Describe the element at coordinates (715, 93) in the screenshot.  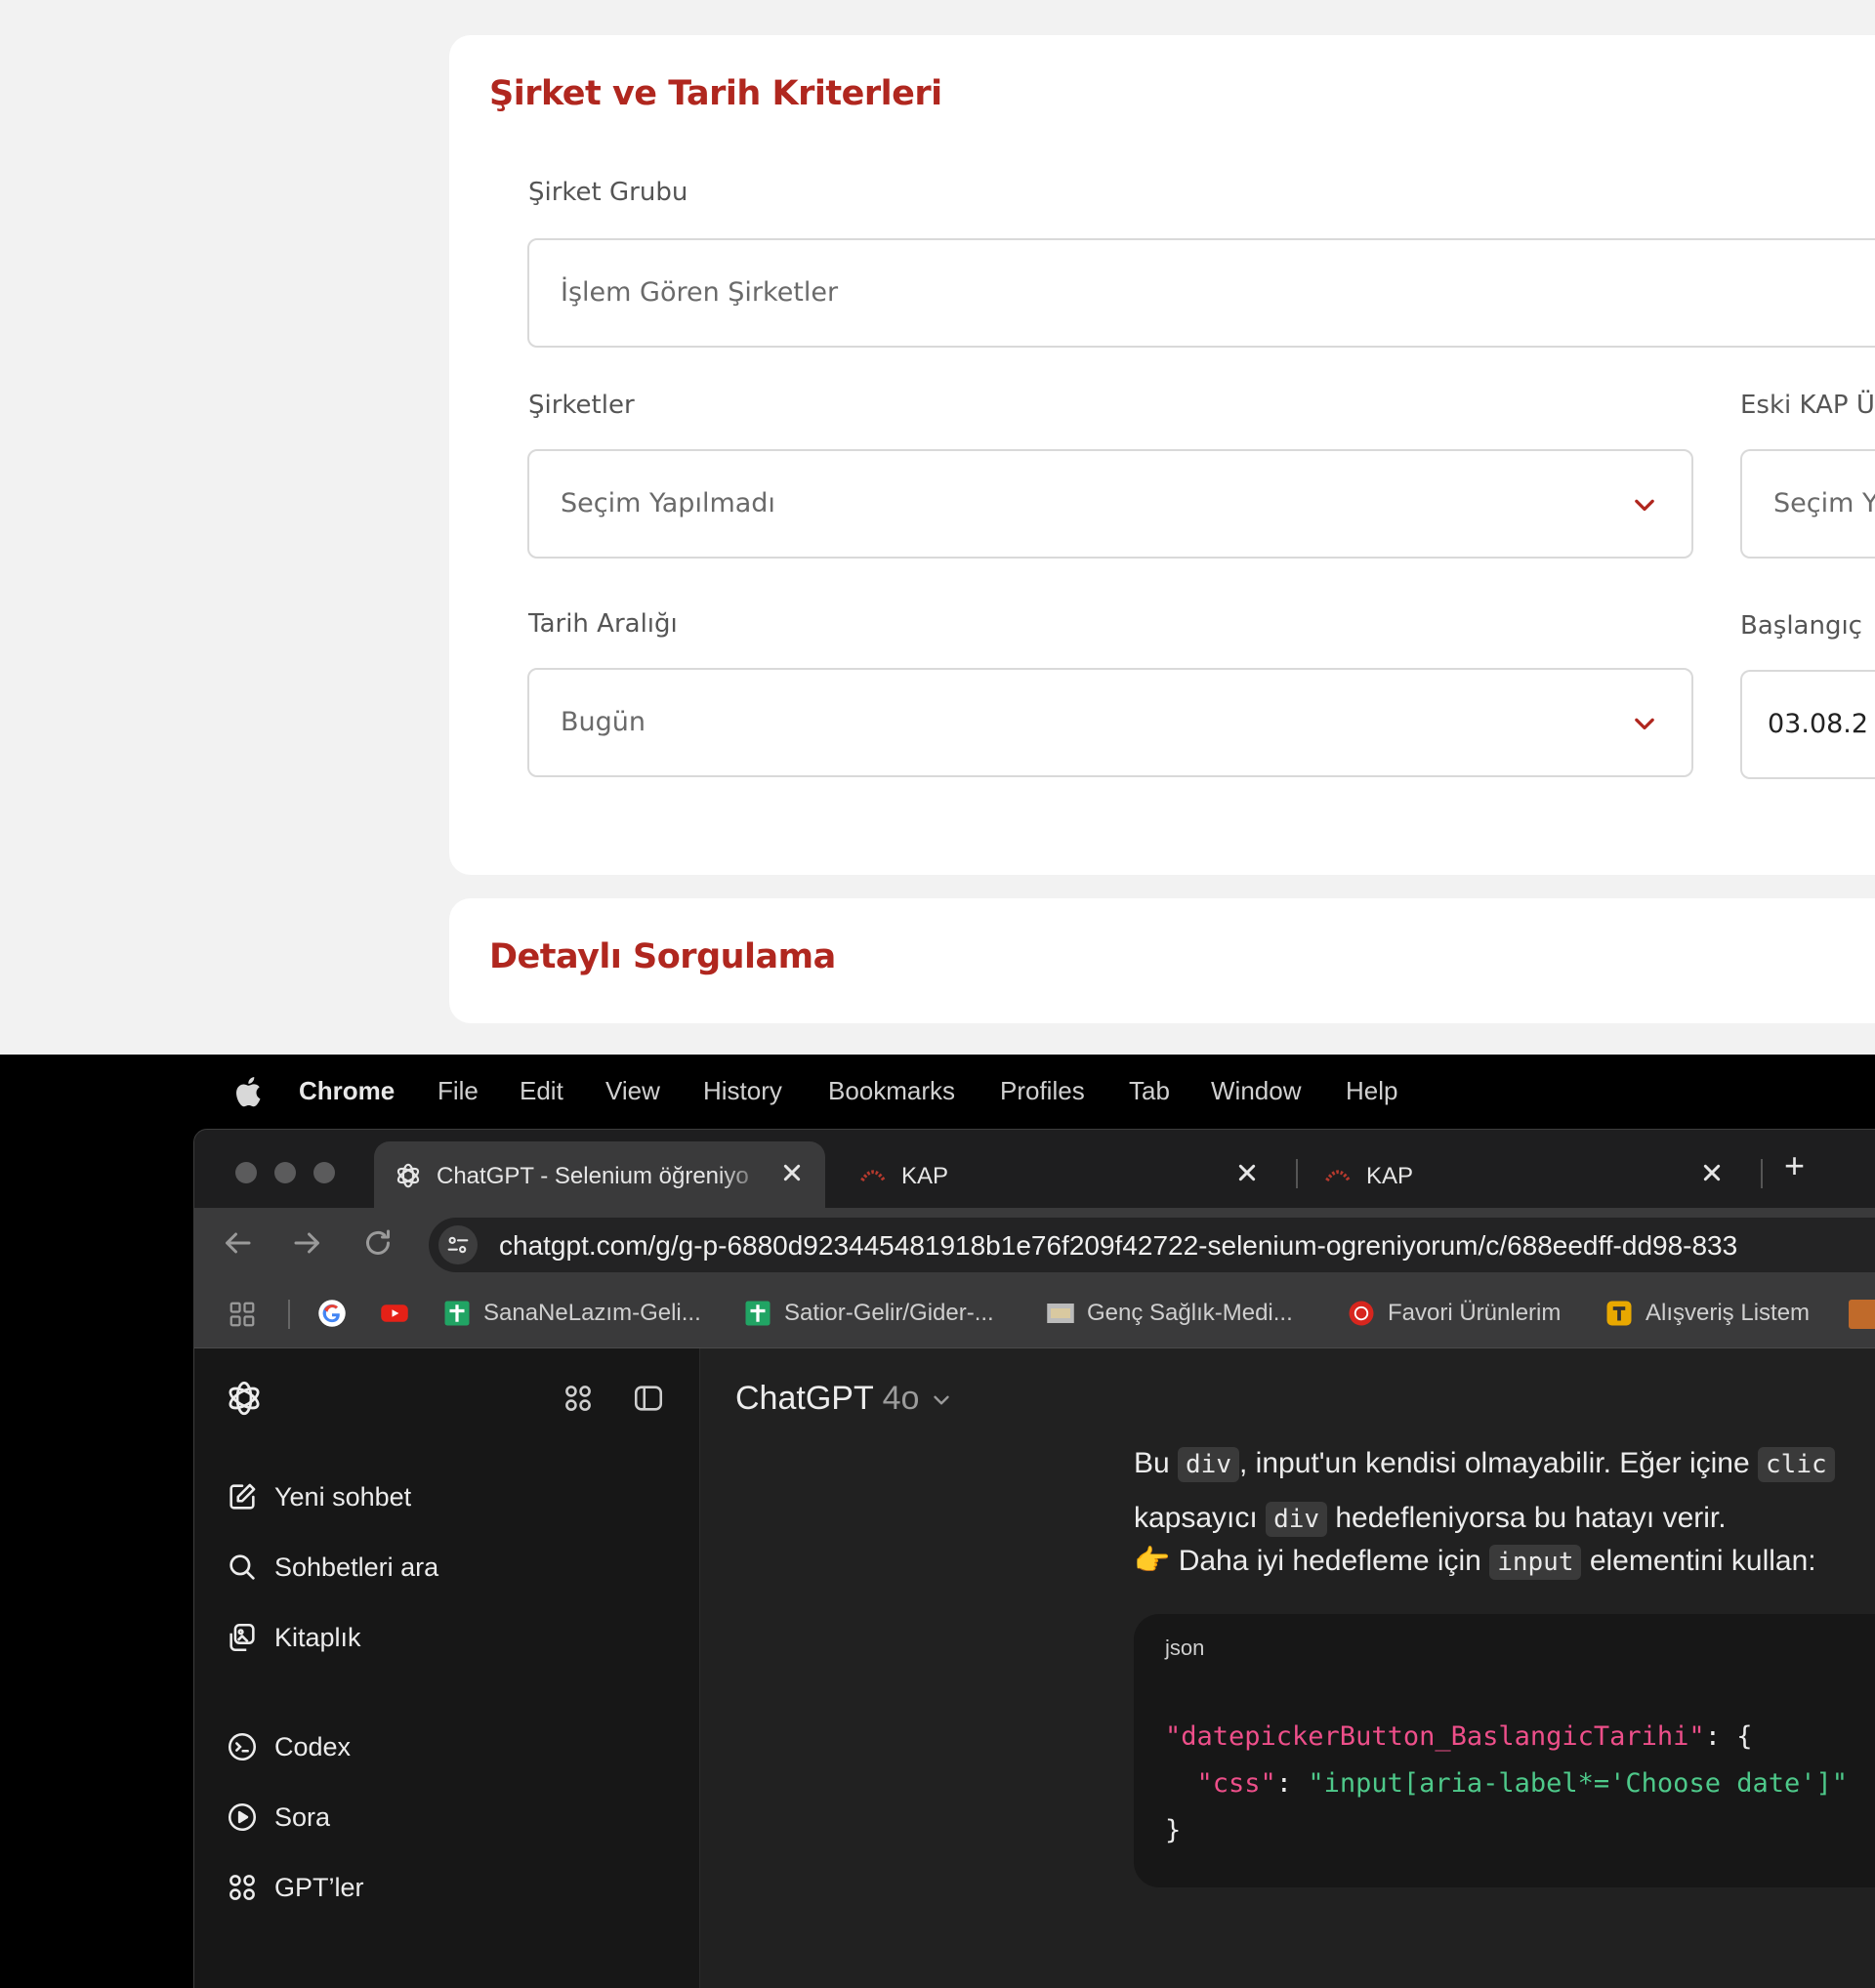
I see `section-title-criteria: Şirket ve Tarih Kriterleri` at that location.